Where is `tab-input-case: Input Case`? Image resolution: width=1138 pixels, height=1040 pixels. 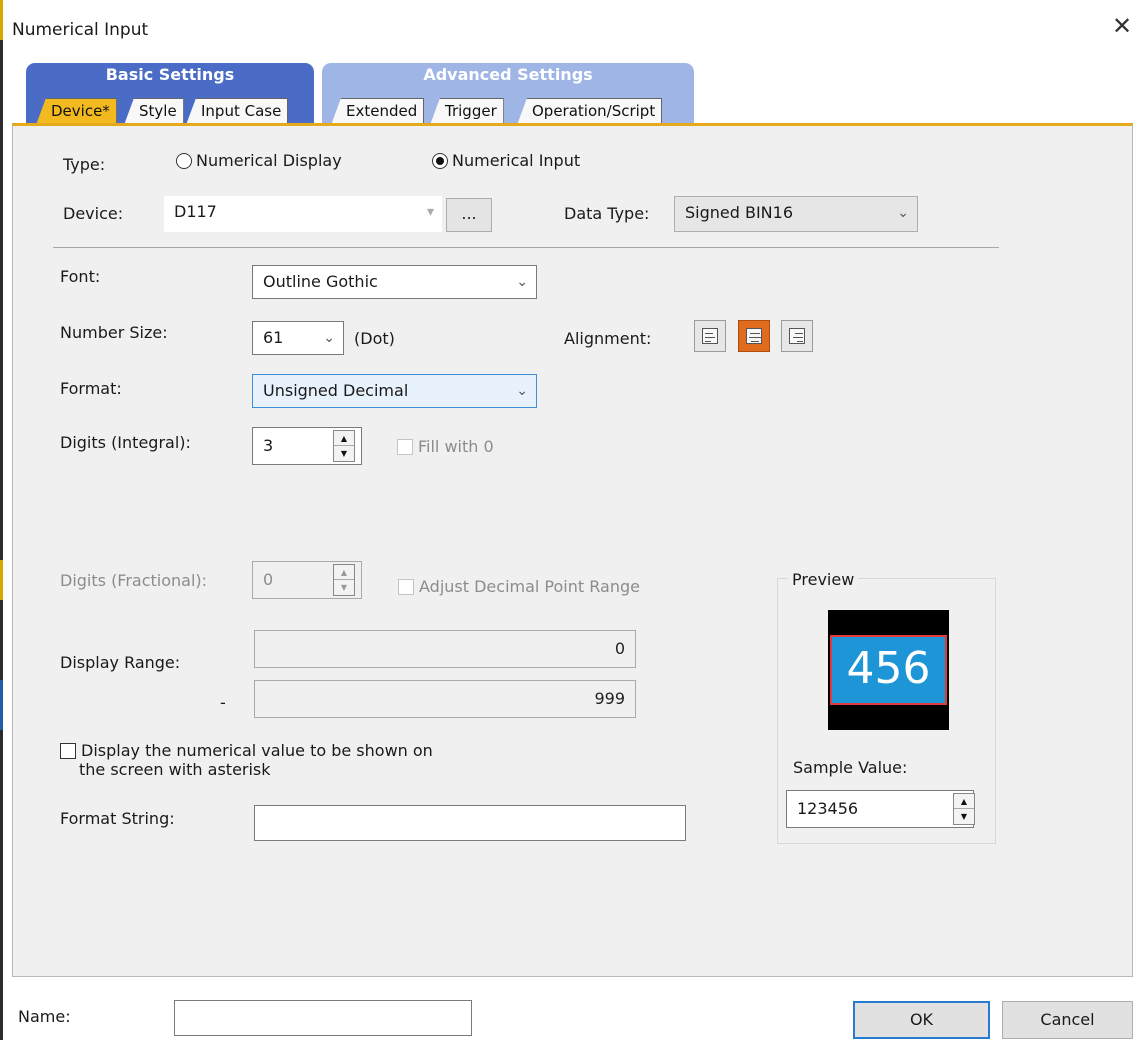 tab-input-case: Input Case is located at coordinates (237, 111).